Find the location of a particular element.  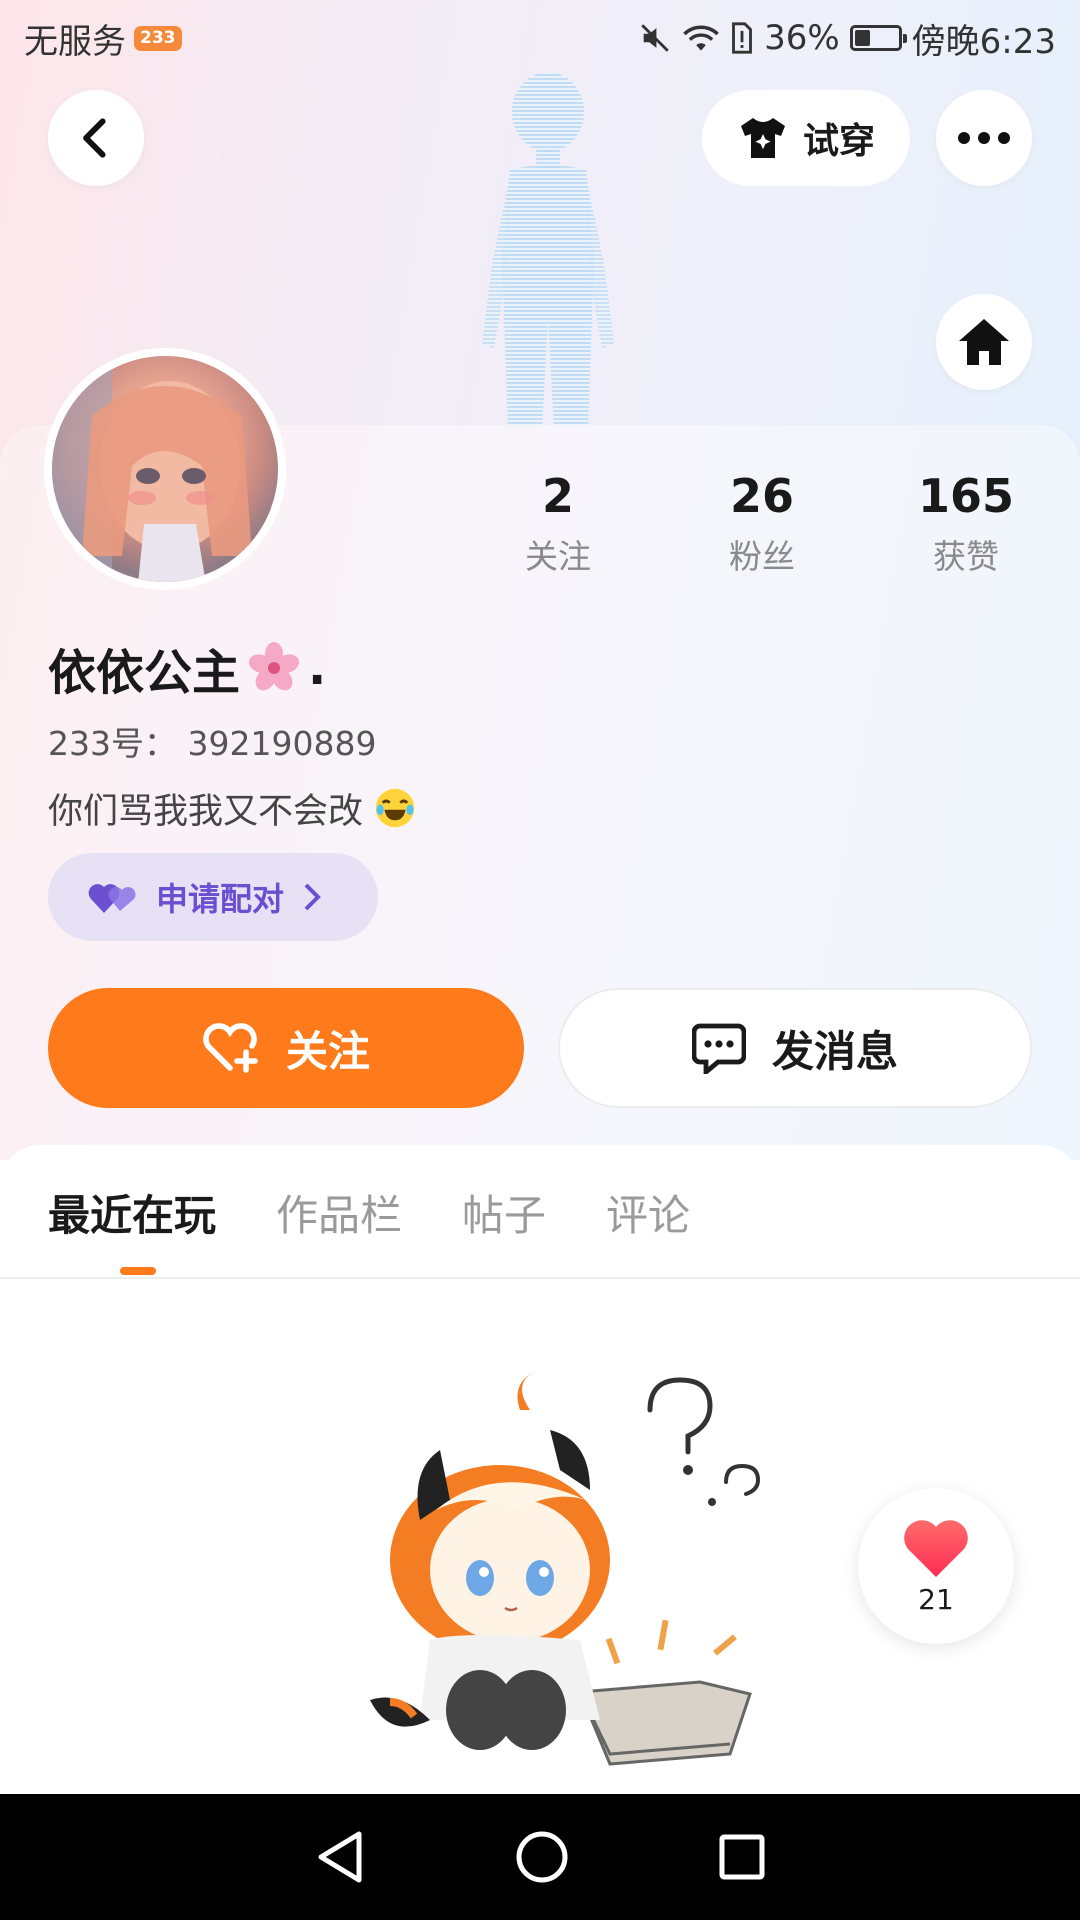

heart-icon is located at coordinates (936, 1548).